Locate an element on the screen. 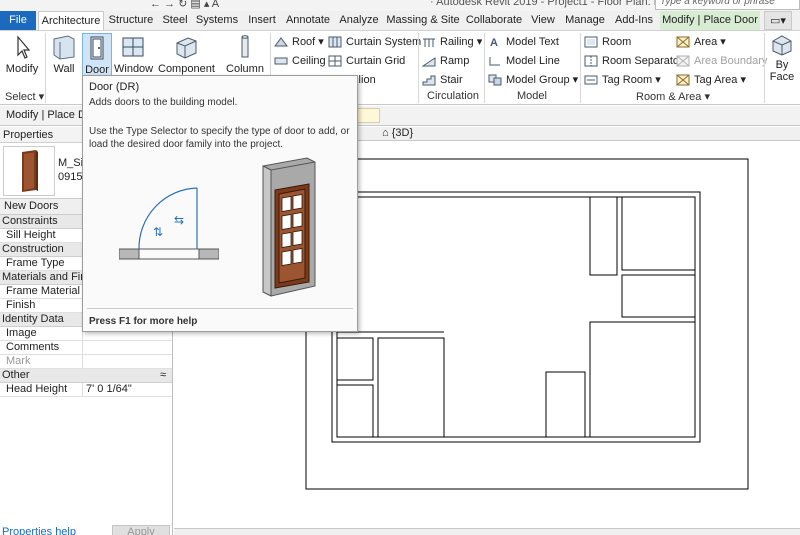  roof-icon is located at coordinates (281, 42).